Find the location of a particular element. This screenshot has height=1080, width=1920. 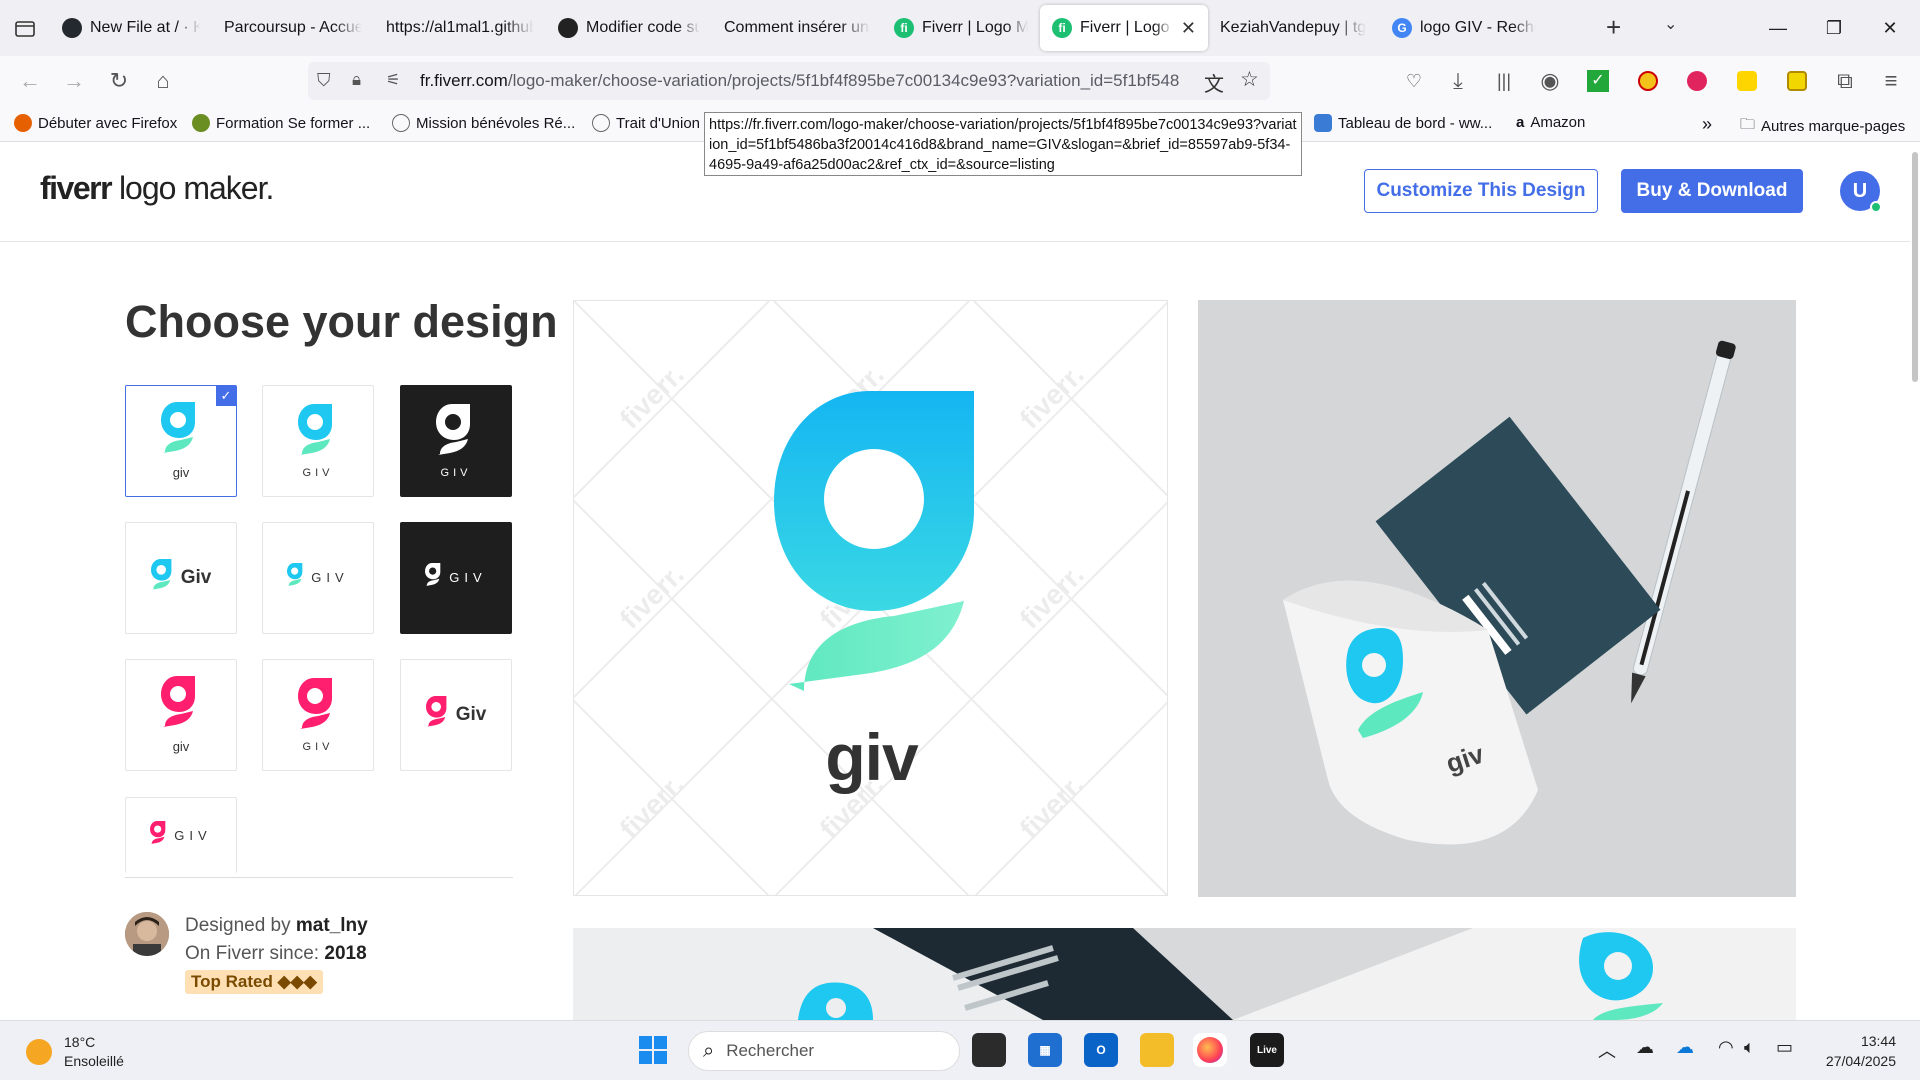

buy-download-button: Buy & Download is located at coordinates (1712, 191).